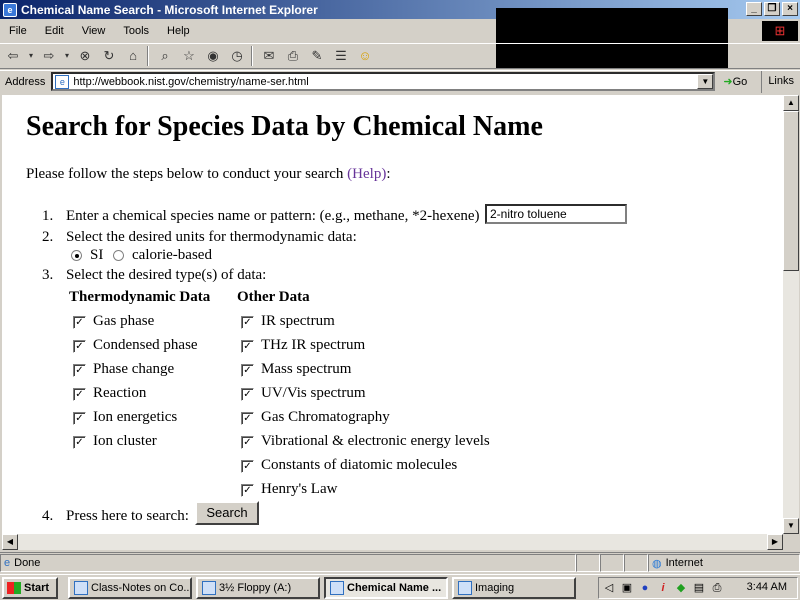 This screenshot has height=600, width=800. Describe the element at coordinates (627, 588) in the screenshot. I see `network-icon: ▣` at that location.